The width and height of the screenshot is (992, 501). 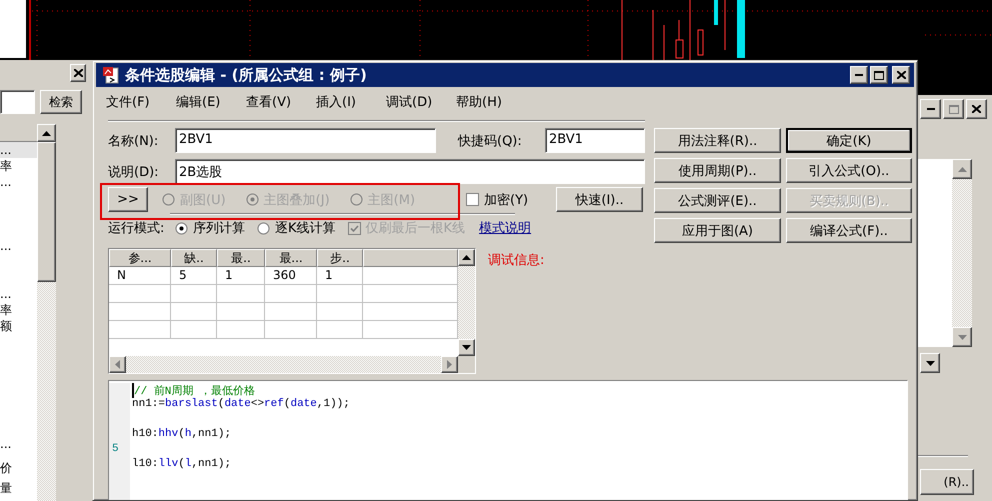 What do you see at coordinates (421, 102) in the screenshot?
I see `menu-item: 调试(D)` at bounding box center [421, 102].